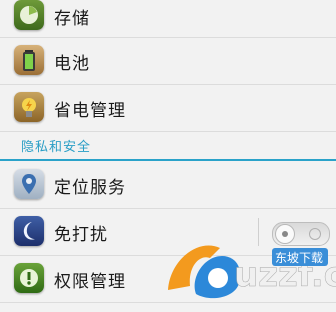  I want to click on do-not-disturb-icon, so click(29, 231).